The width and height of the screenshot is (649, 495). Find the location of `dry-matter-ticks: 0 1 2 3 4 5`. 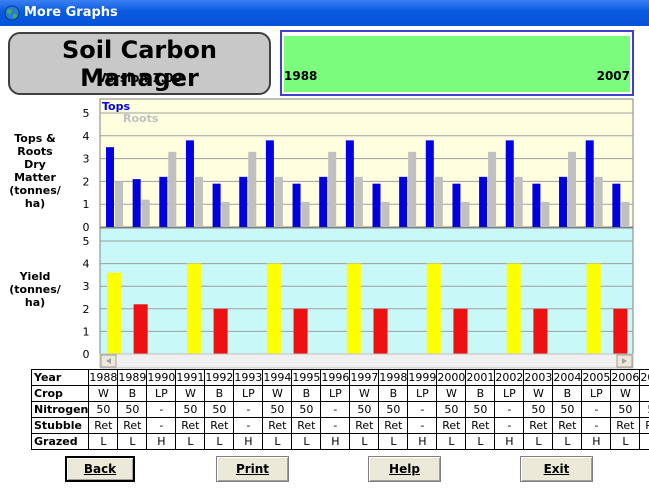

dry-matter-ticks: 0 1 2 3 4 5 is located at coordinates (86, 170).